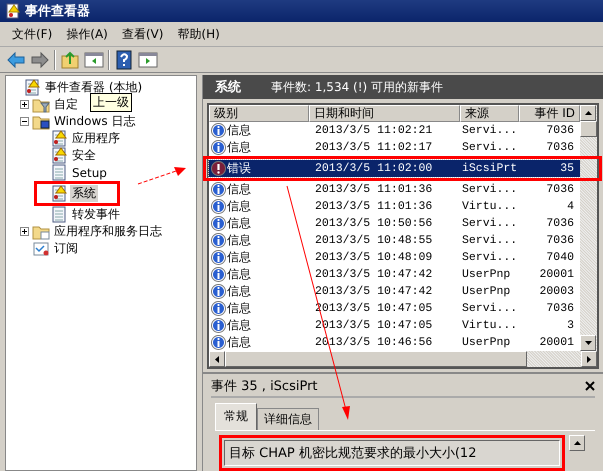  I want to click on event-row: 信息 2013/3/5 11:01:36 Servi... 7036, so click(394, 189).